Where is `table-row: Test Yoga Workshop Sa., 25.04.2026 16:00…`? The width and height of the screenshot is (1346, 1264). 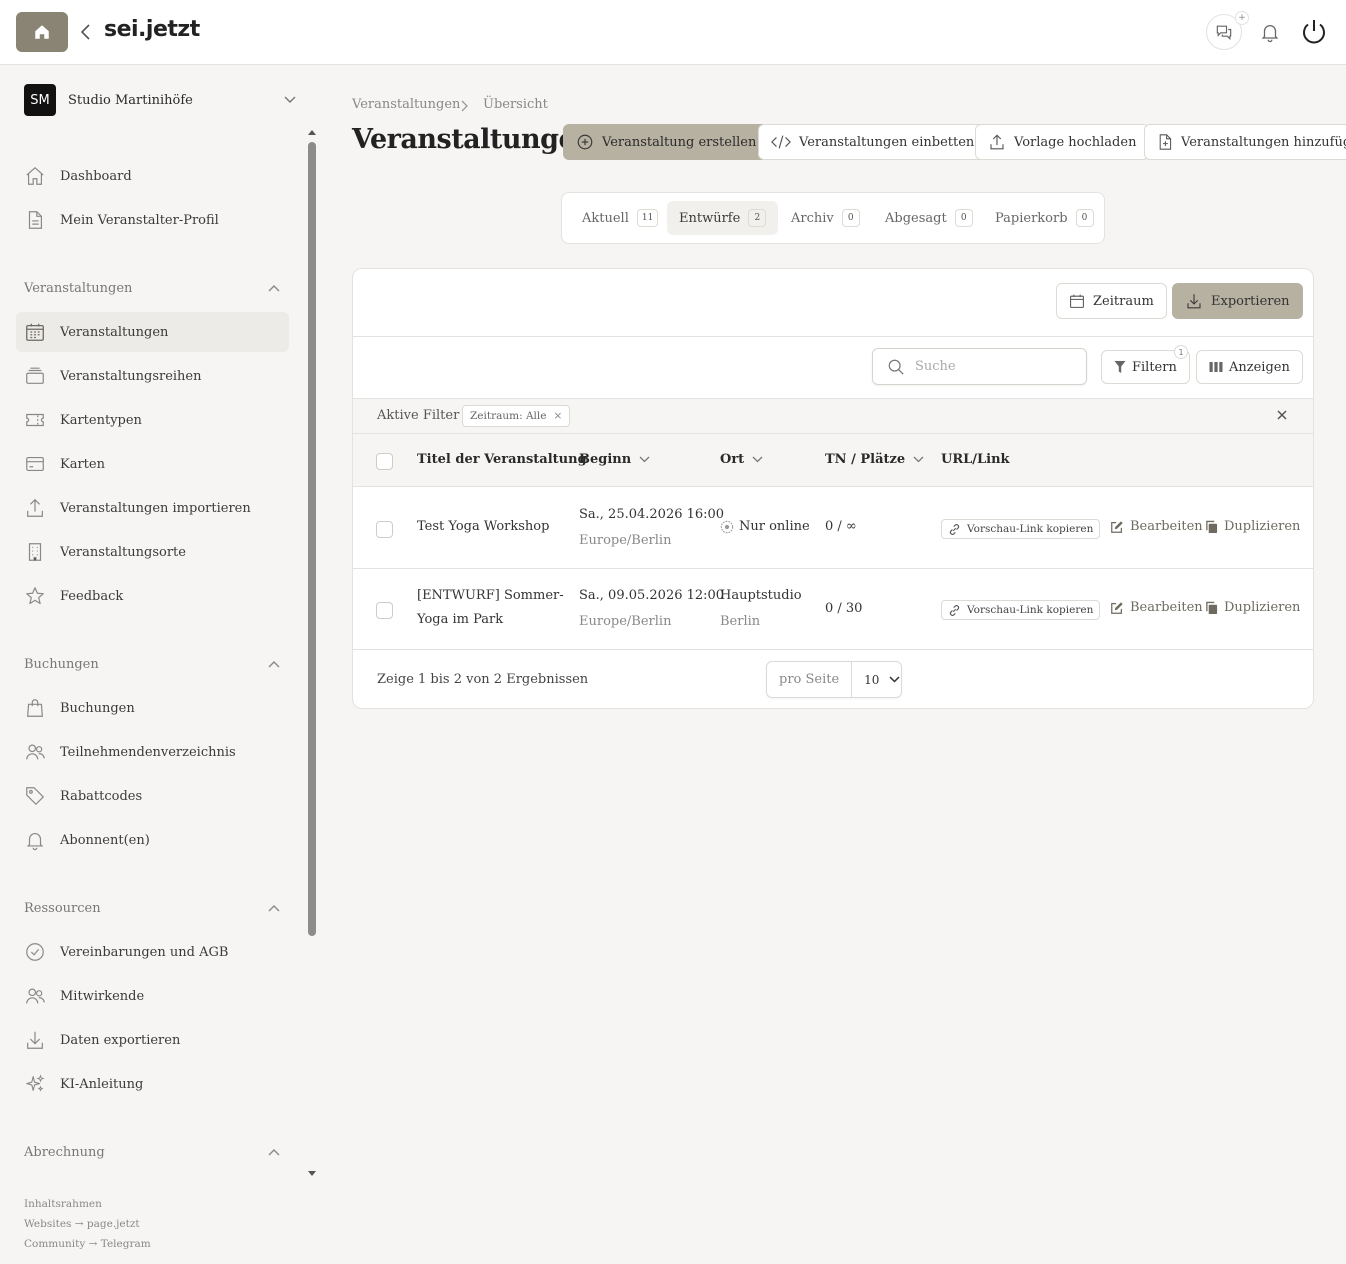 table-row: Test Yoga Workshop Sa., 25.04.2026 16:00… is located at coordinates (833, 528).